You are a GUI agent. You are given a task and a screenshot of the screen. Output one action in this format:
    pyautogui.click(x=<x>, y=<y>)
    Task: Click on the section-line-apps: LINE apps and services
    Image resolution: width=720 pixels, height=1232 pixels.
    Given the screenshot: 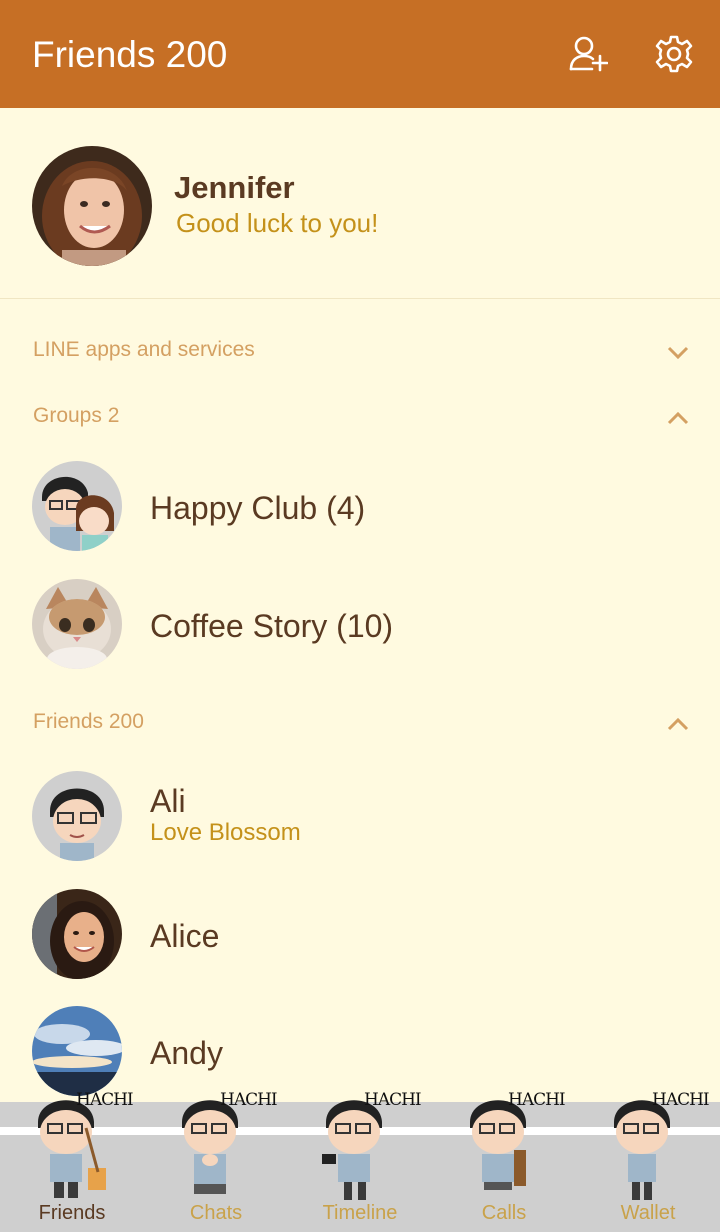 What is the action you would take?
    pyautogui.click(x=360, y=352)
    